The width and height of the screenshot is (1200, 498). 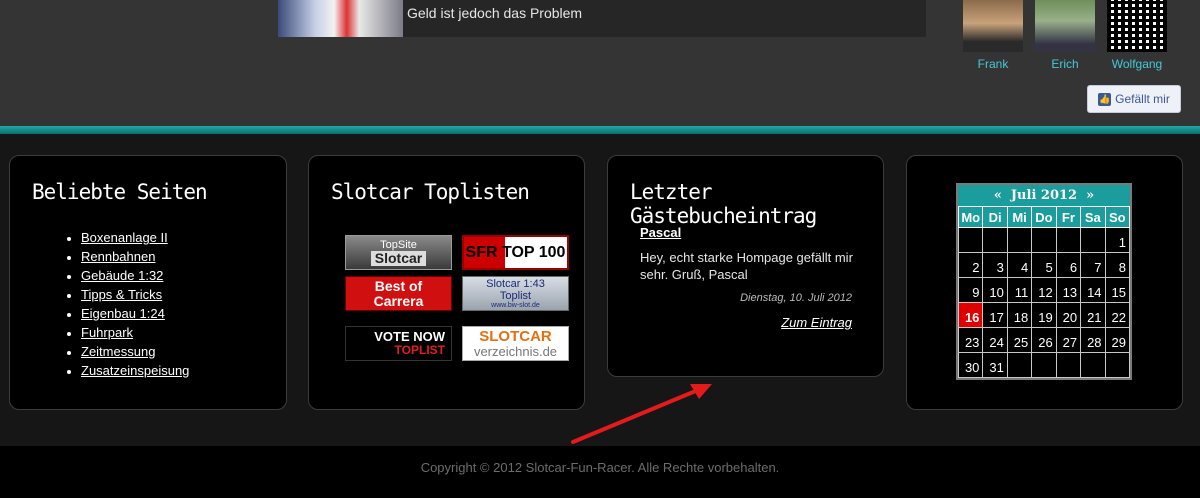 I want to click on calendar-day: 5, so click(x=1044, y=265).